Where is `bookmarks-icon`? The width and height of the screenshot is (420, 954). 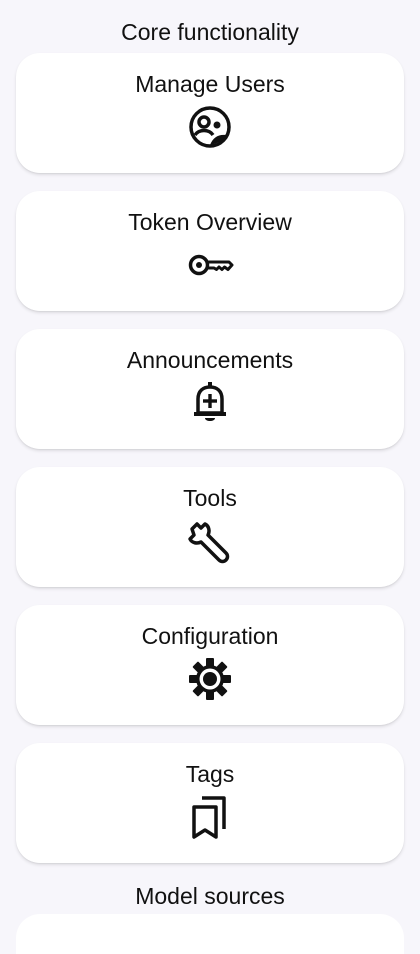
bookmarks-icon is located at coordinates (210, 817).